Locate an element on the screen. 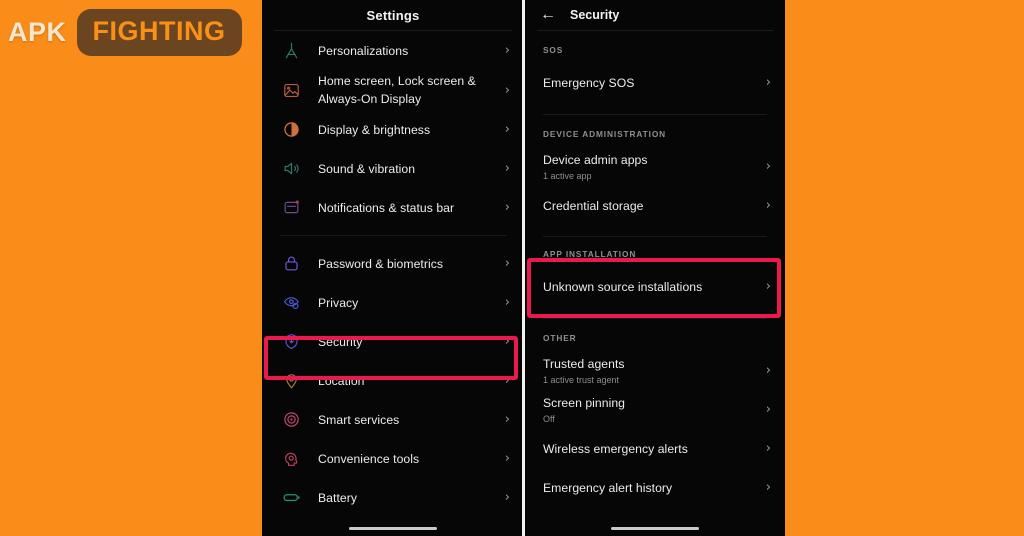  watermark-fighting-text: FIGHTING is located at coordinates (159, 30).